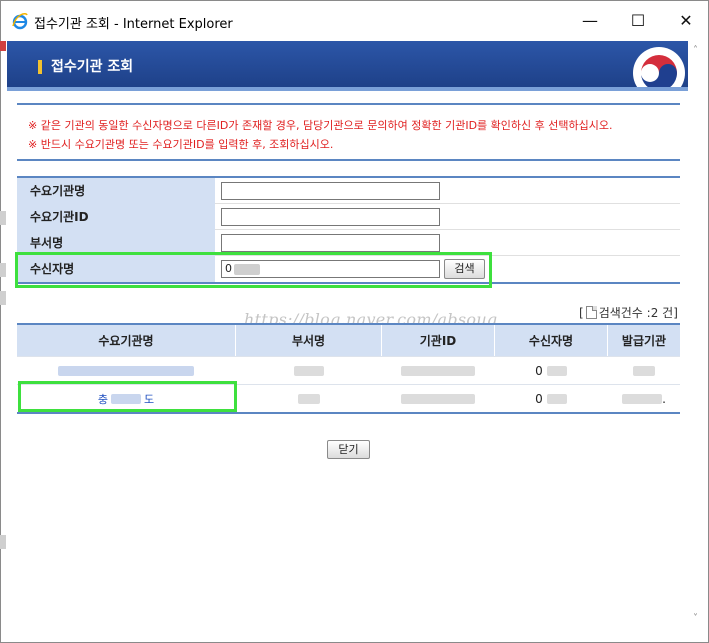  I want to click on maximize-button: ☐, so click(638, 20).